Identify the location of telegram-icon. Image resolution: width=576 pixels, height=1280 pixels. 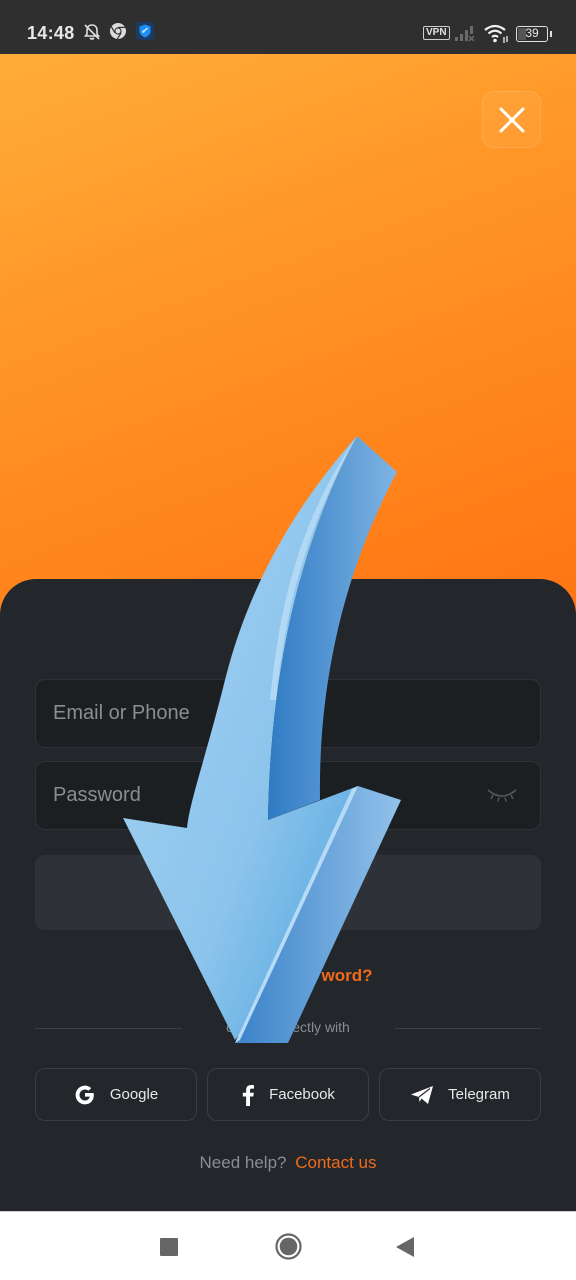
(422, 1094).